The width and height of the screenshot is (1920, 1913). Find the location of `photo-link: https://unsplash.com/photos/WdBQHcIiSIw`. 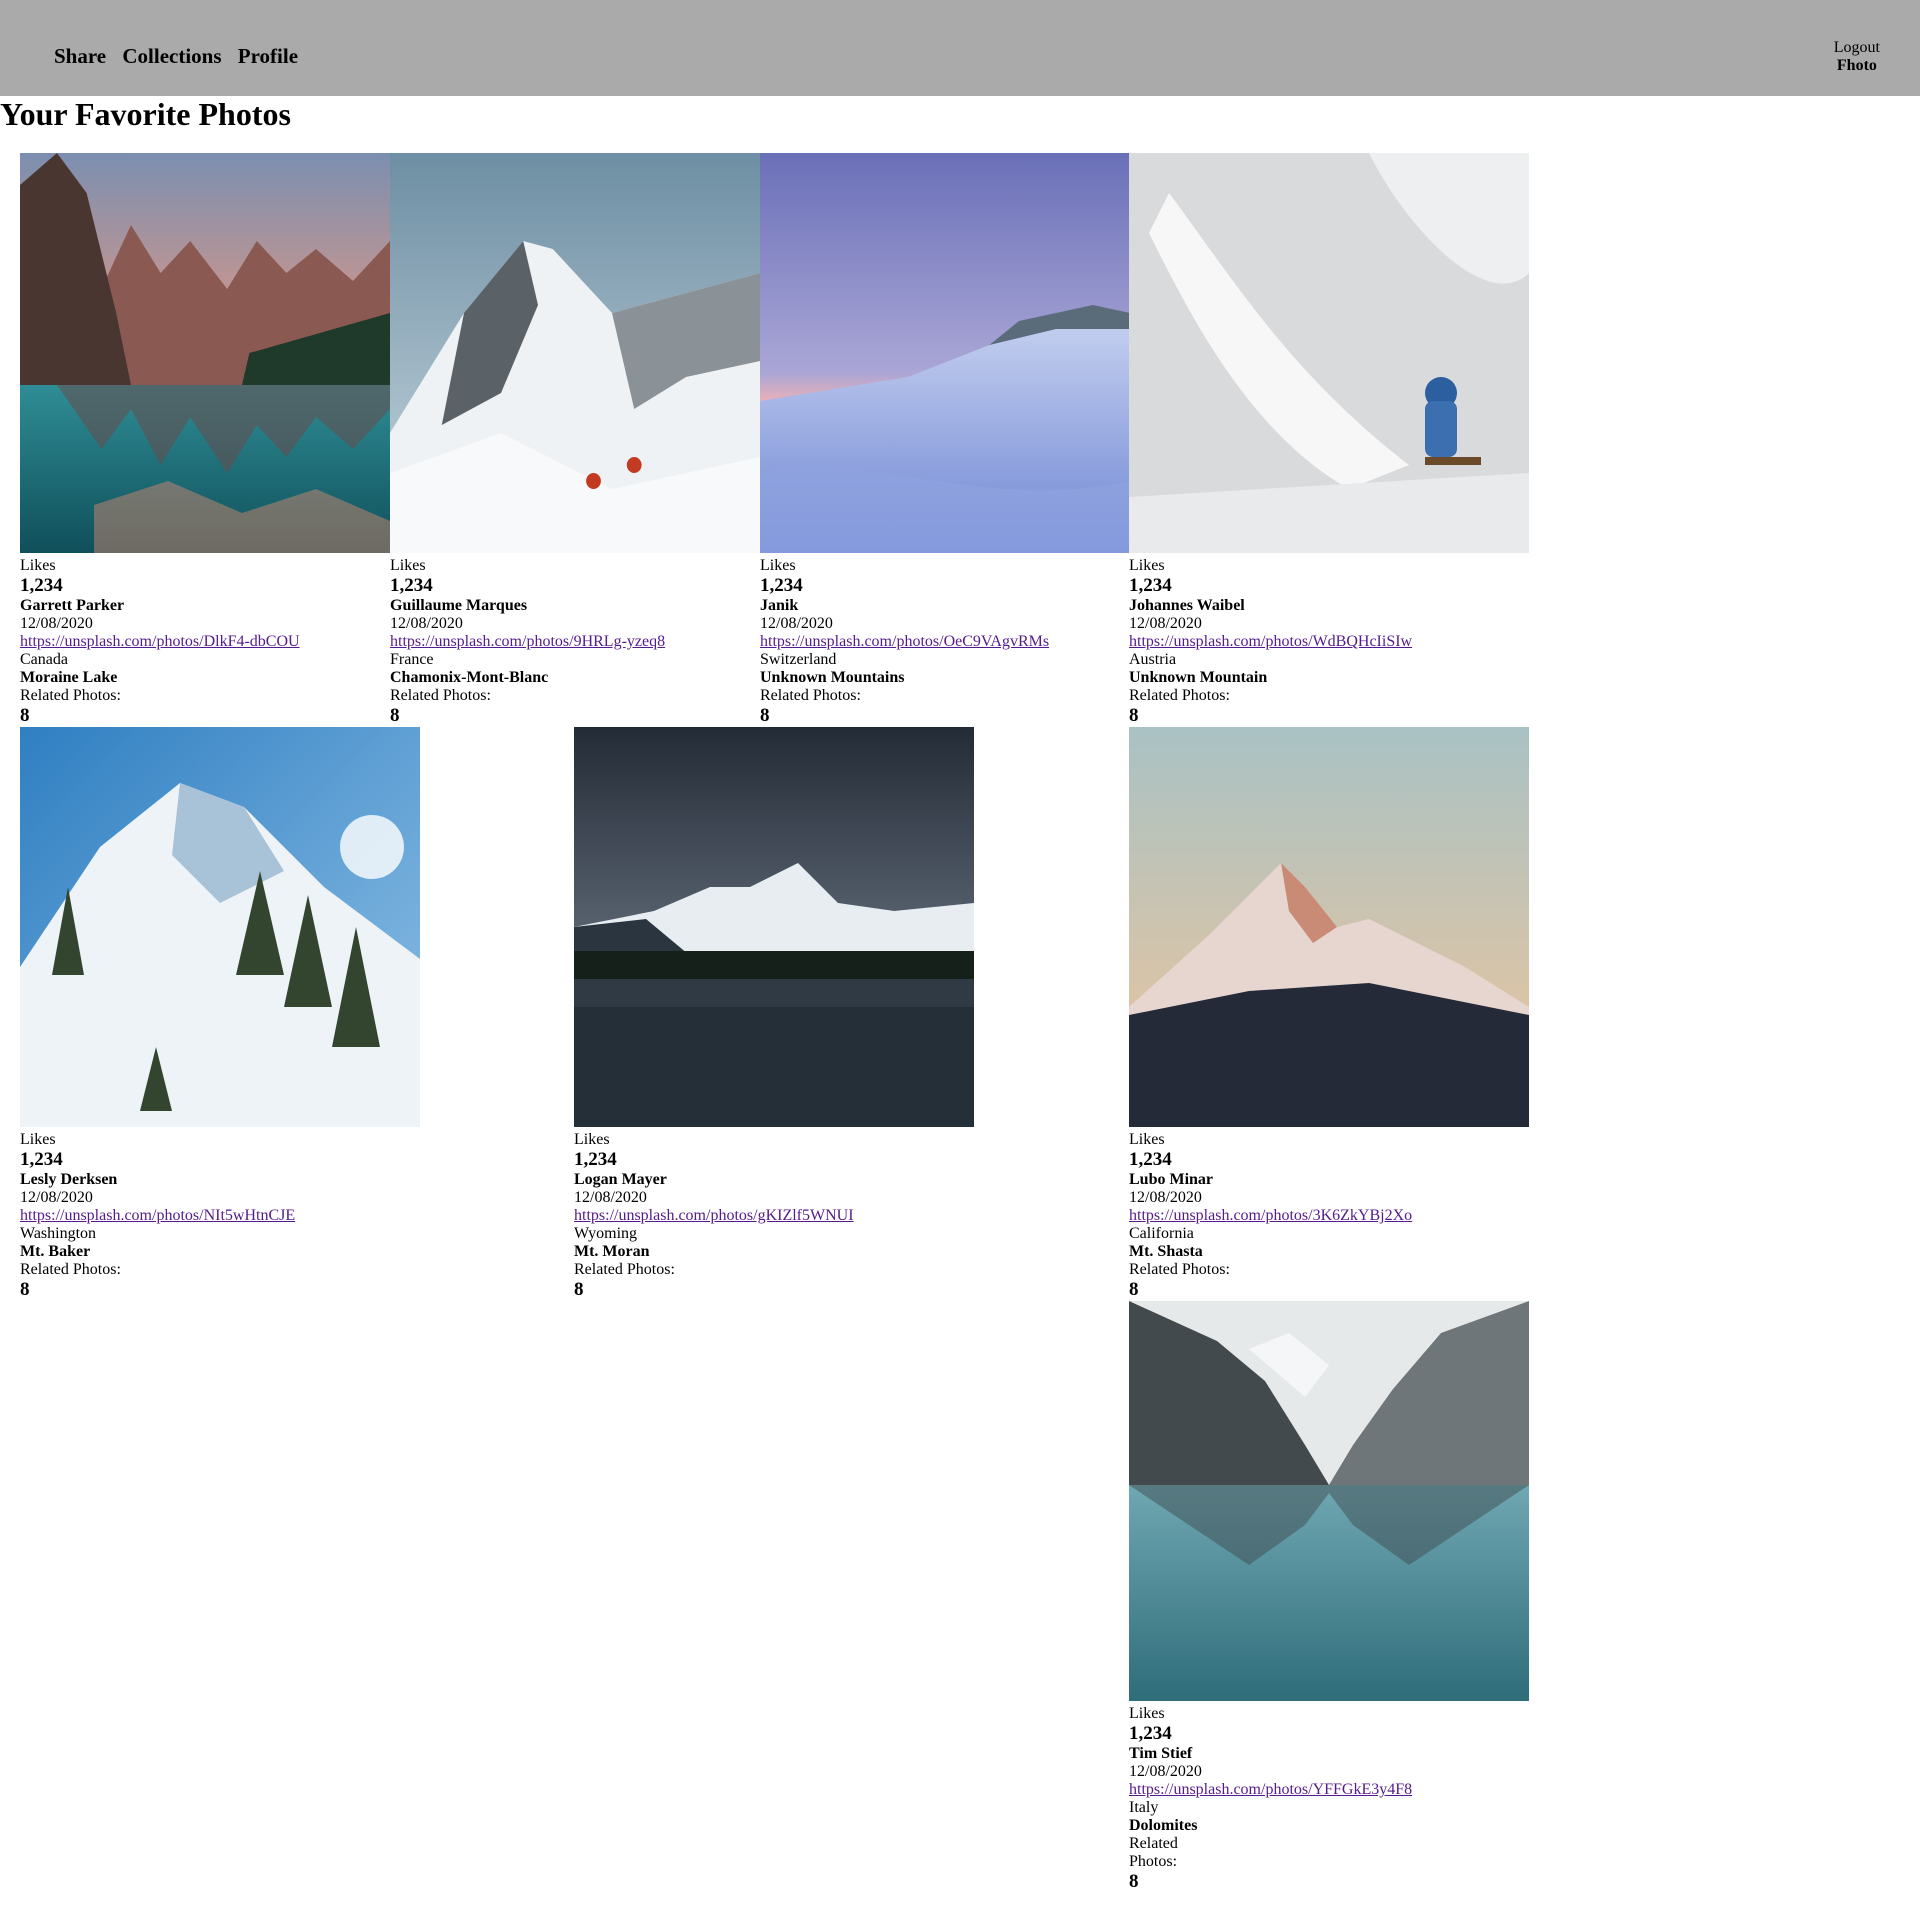

photo-link: https://unsplash.com/photos/WdBQHcIiSIw is located at coordinates (1270, 641).